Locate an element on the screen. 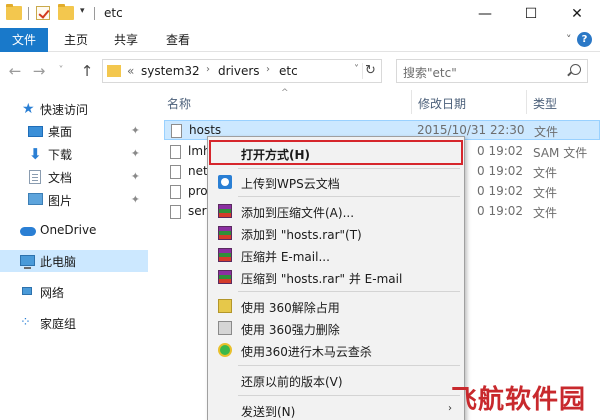  menu-item-send-to: 发送到(N) › is located at coordinates (336, 409).